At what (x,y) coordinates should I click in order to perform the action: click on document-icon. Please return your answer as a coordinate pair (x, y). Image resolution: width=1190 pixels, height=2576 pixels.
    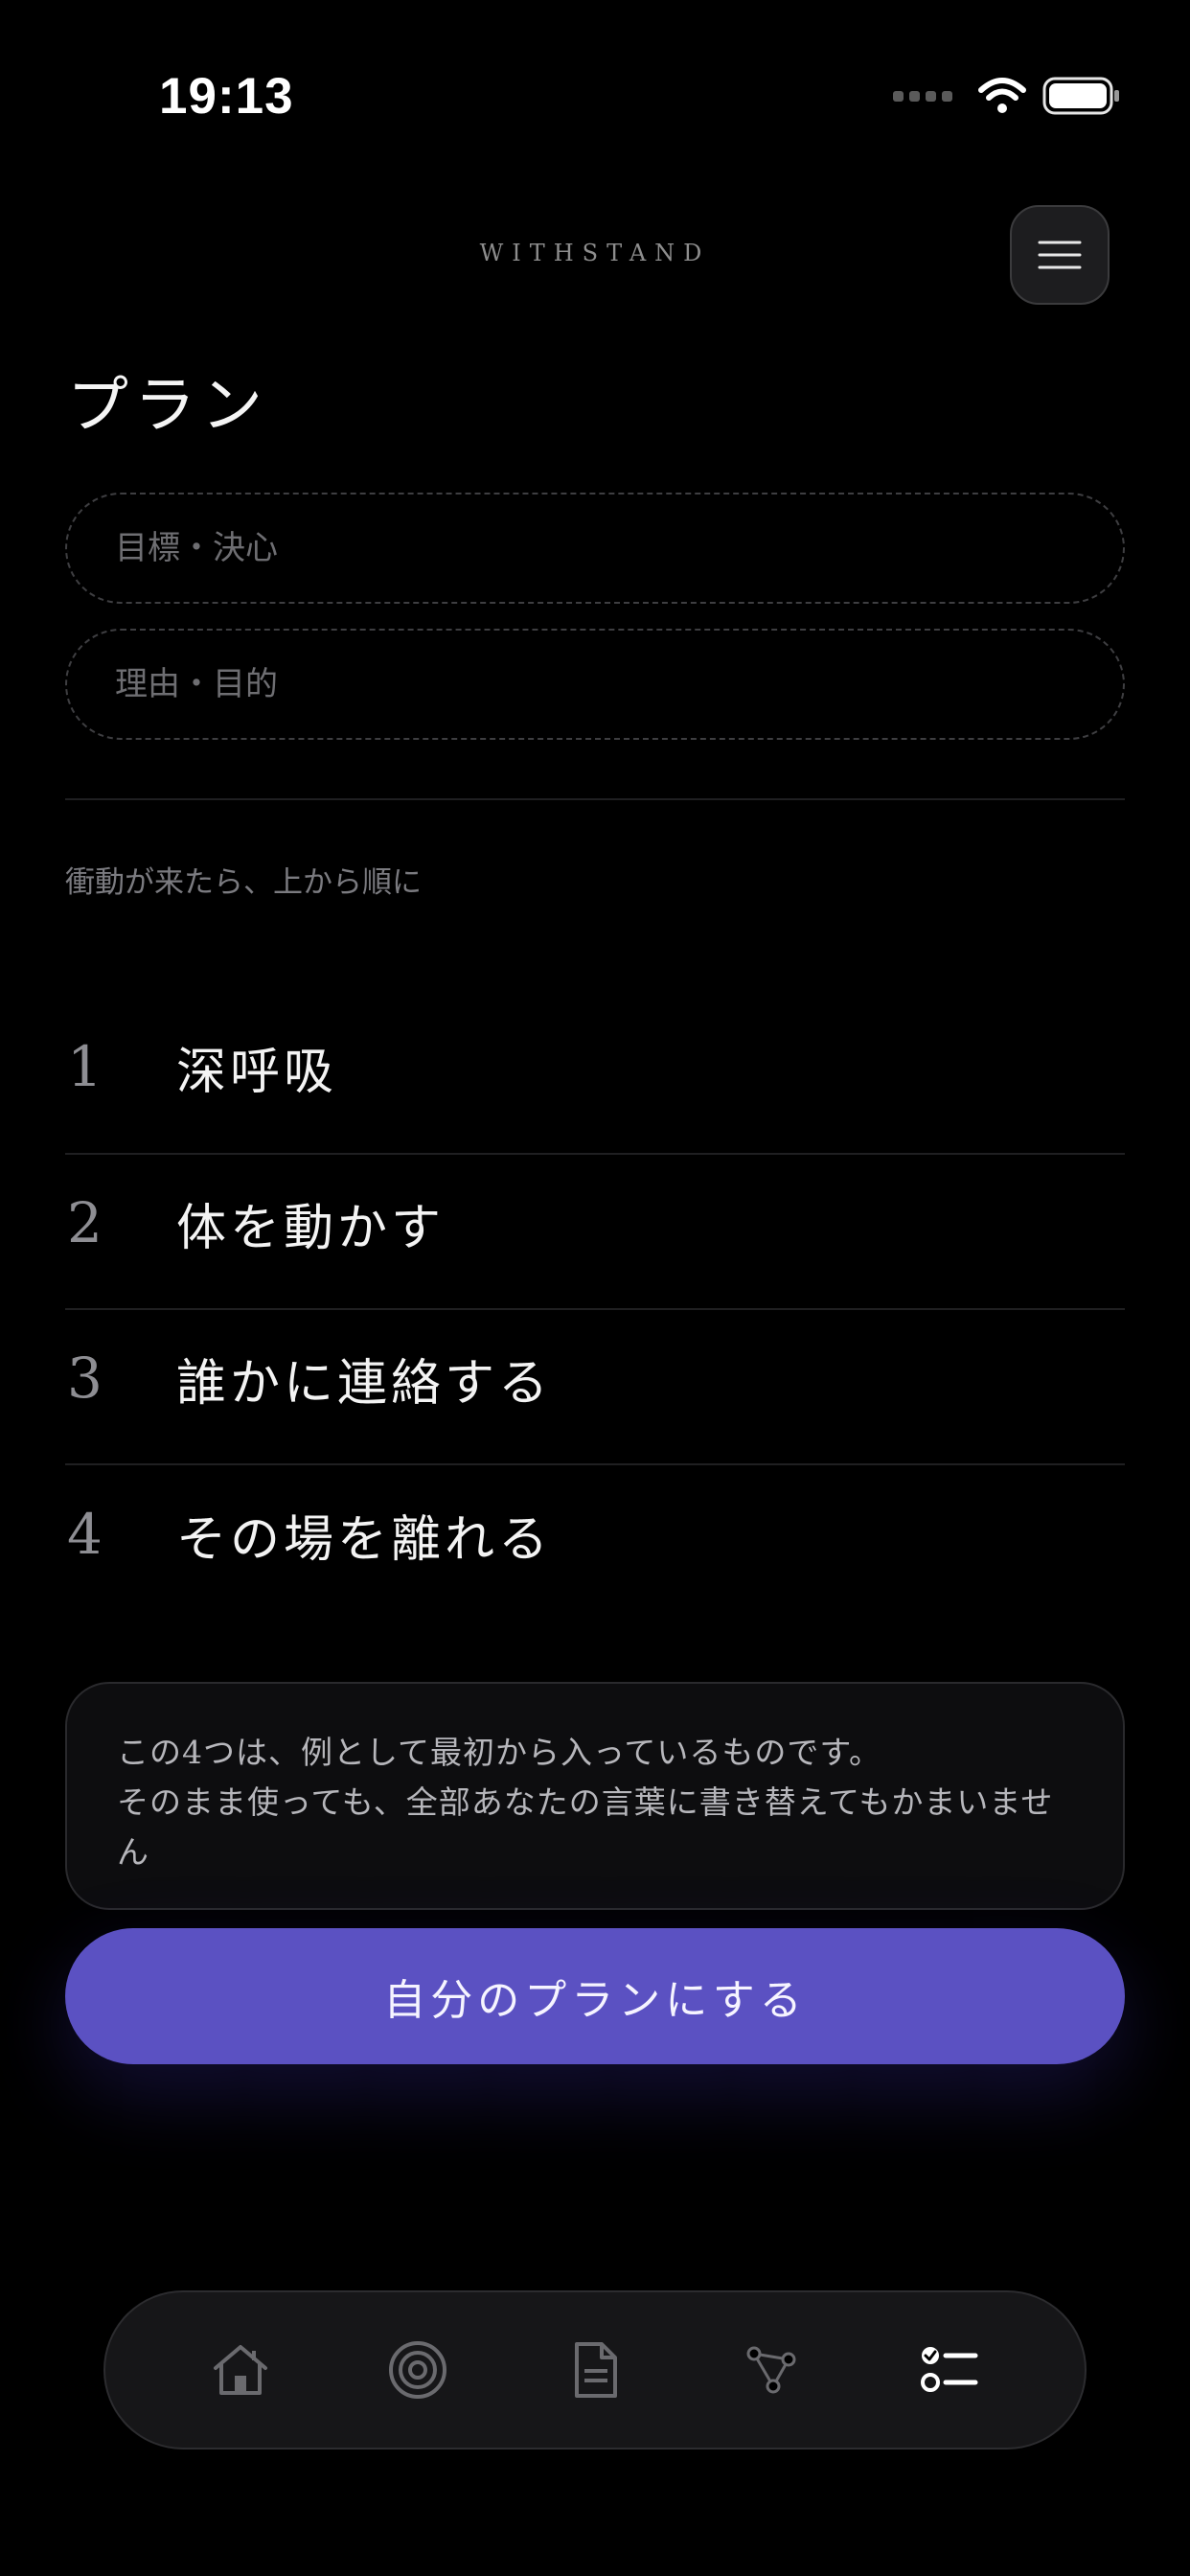
    Looking at the image, I should click on (595, 2370).